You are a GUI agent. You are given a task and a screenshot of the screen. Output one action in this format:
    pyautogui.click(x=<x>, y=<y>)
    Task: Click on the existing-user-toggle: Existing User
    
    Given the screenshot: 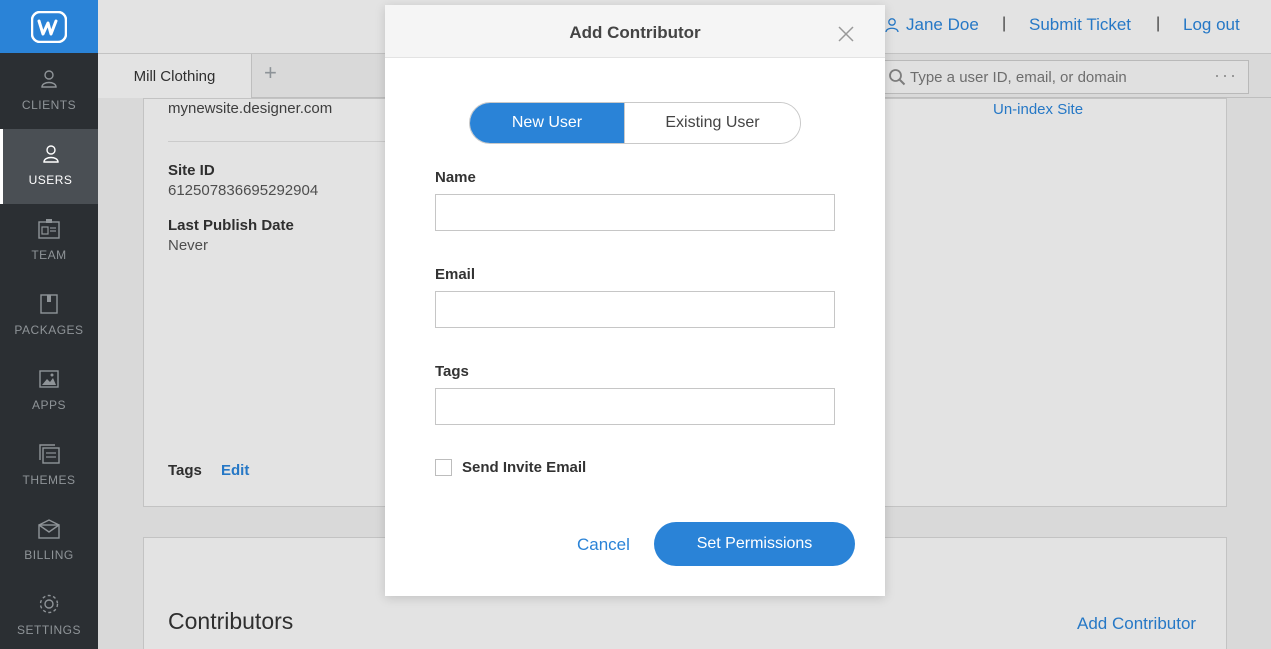 What is the action you would take?
    pyautogui.click(x=712, y=123)
    